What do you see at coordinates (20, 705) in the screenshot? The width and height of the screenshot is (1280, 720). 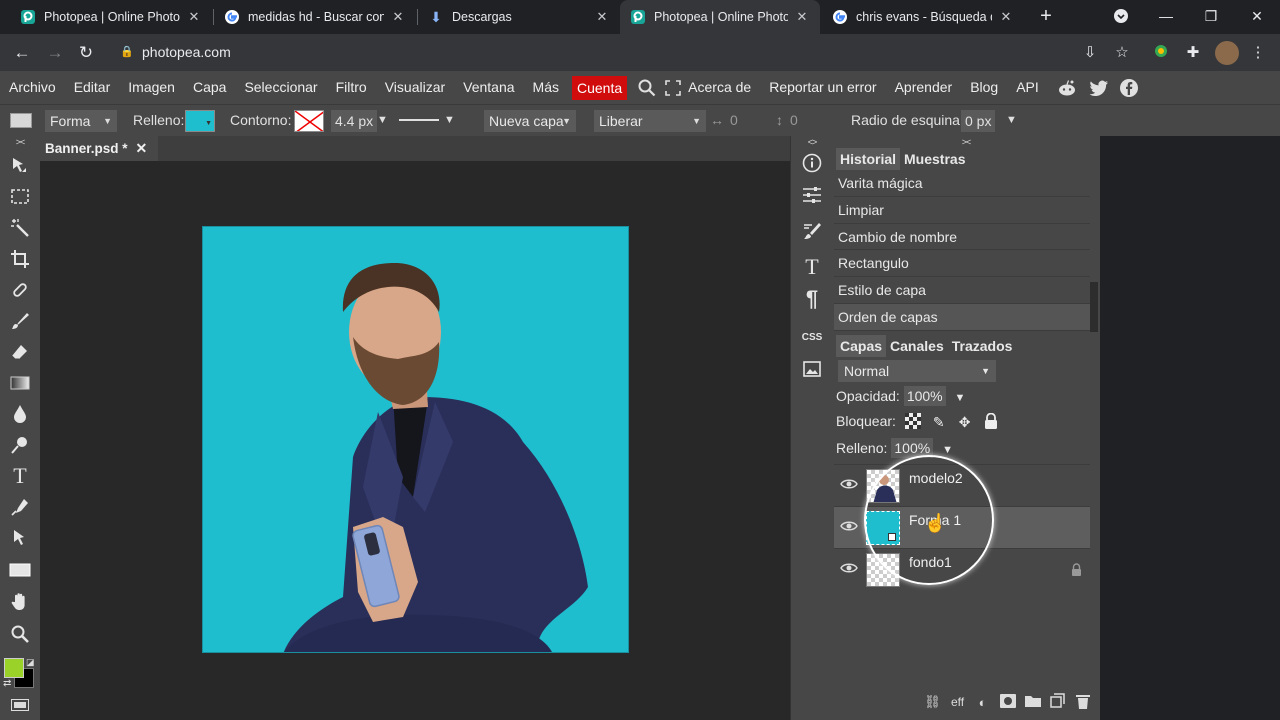 I see `quick-mask-icon` at bounding box center [20, 705].